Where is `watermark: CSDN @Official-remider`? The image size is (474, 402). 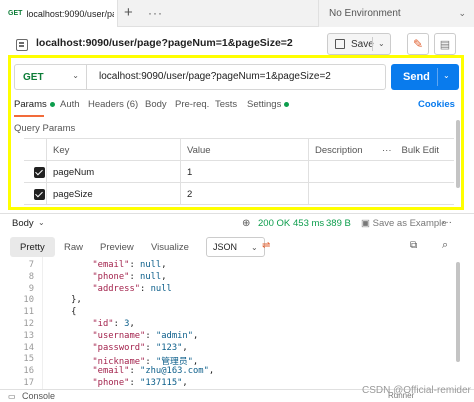
watermark: CSDN @Official-remider is located at coordinates (416, 390).